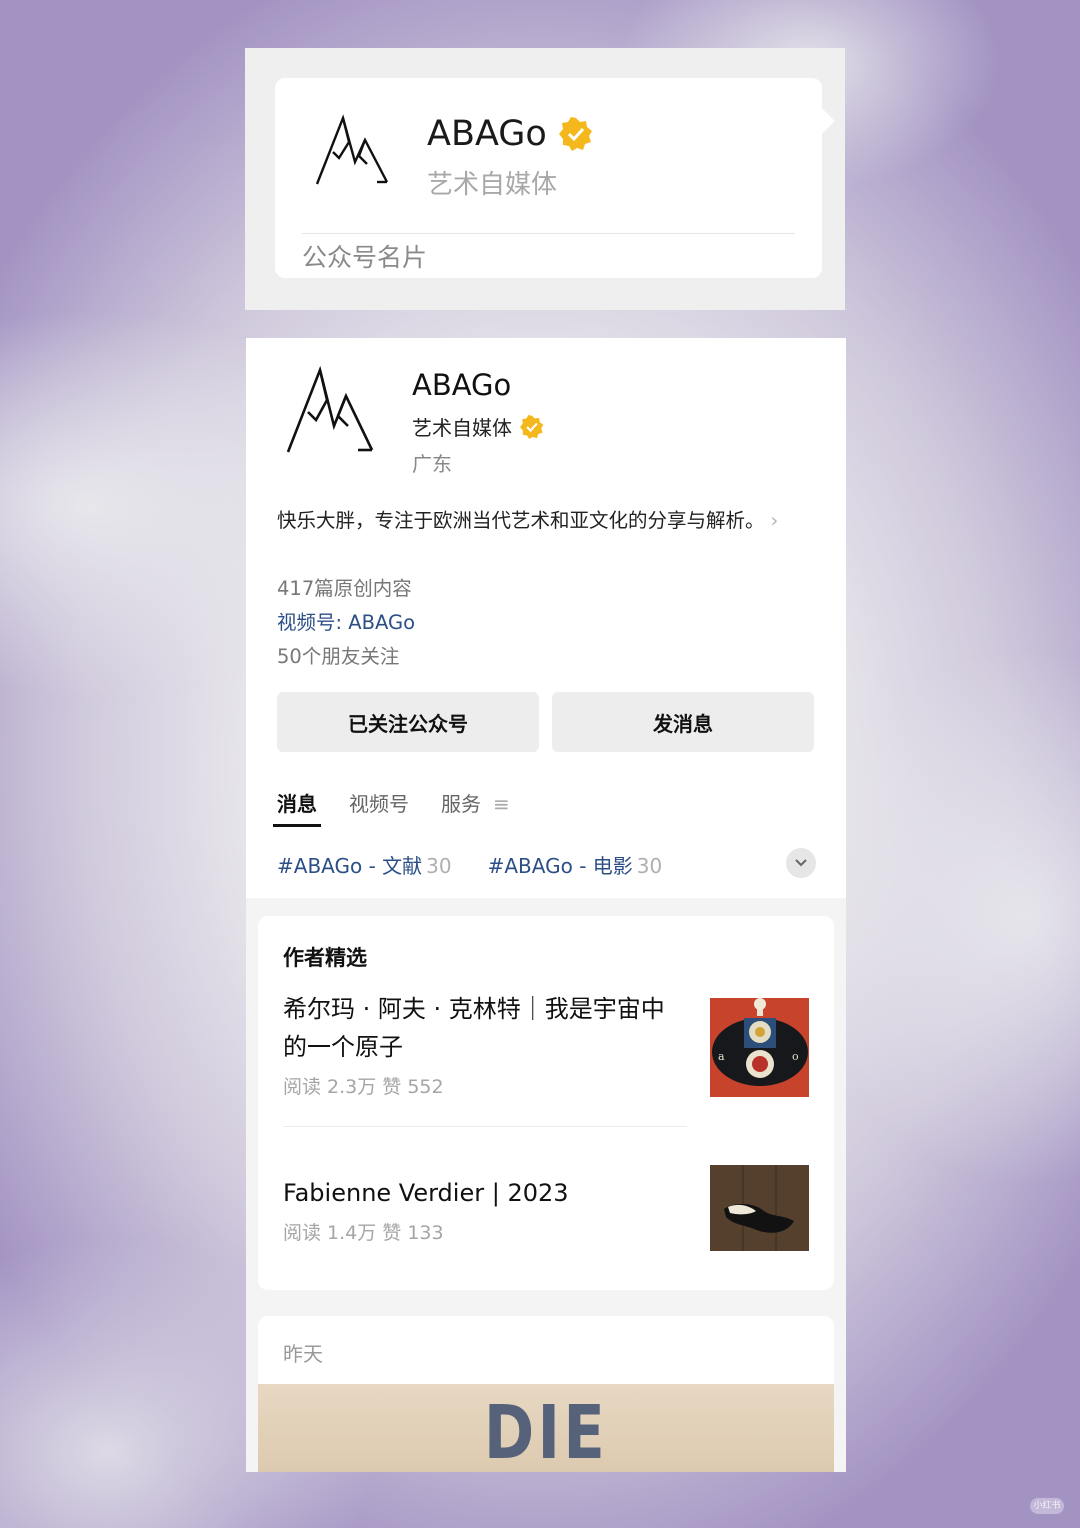  What do you see at coordinates (487, 134) in the screenshot?
I see `share-card-name: ABAGo` at bounding box center [487, 134].